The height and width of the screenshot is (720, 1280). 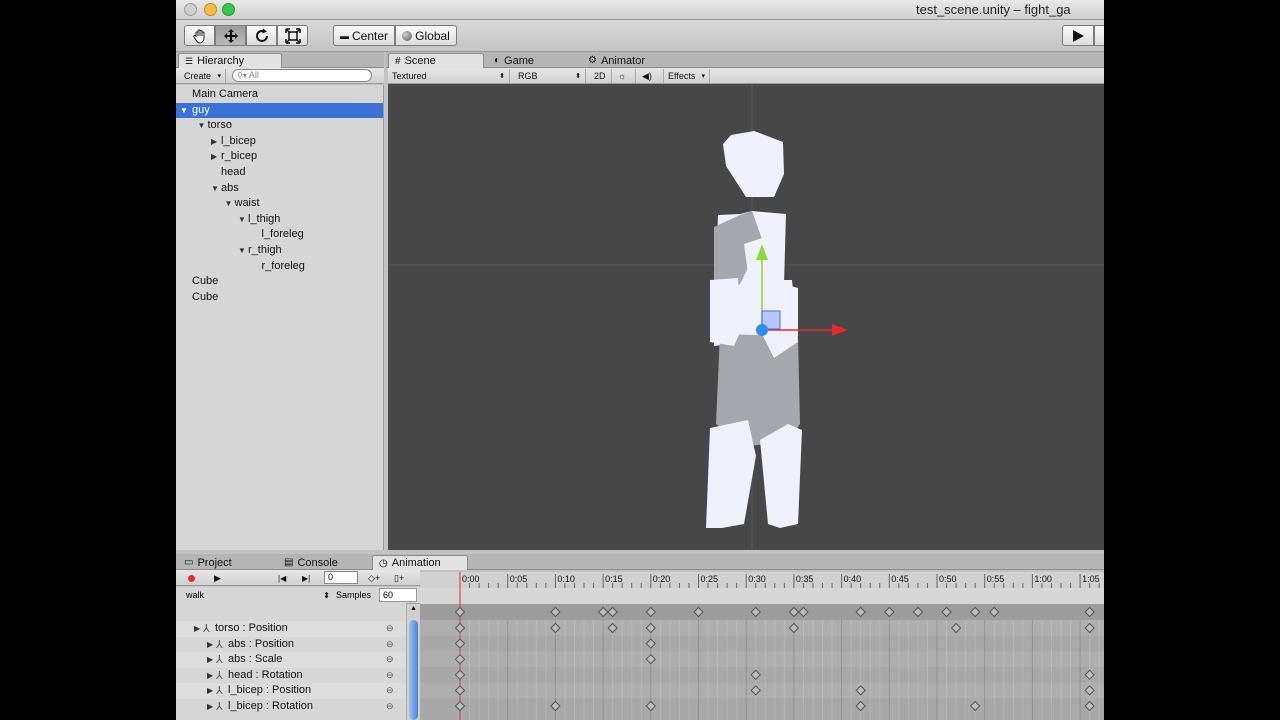 What do you see at coordinates (279, 234) in the screenshot?
I see `hierarchy-item: l_foreleg` at bounding box center [279, 234].